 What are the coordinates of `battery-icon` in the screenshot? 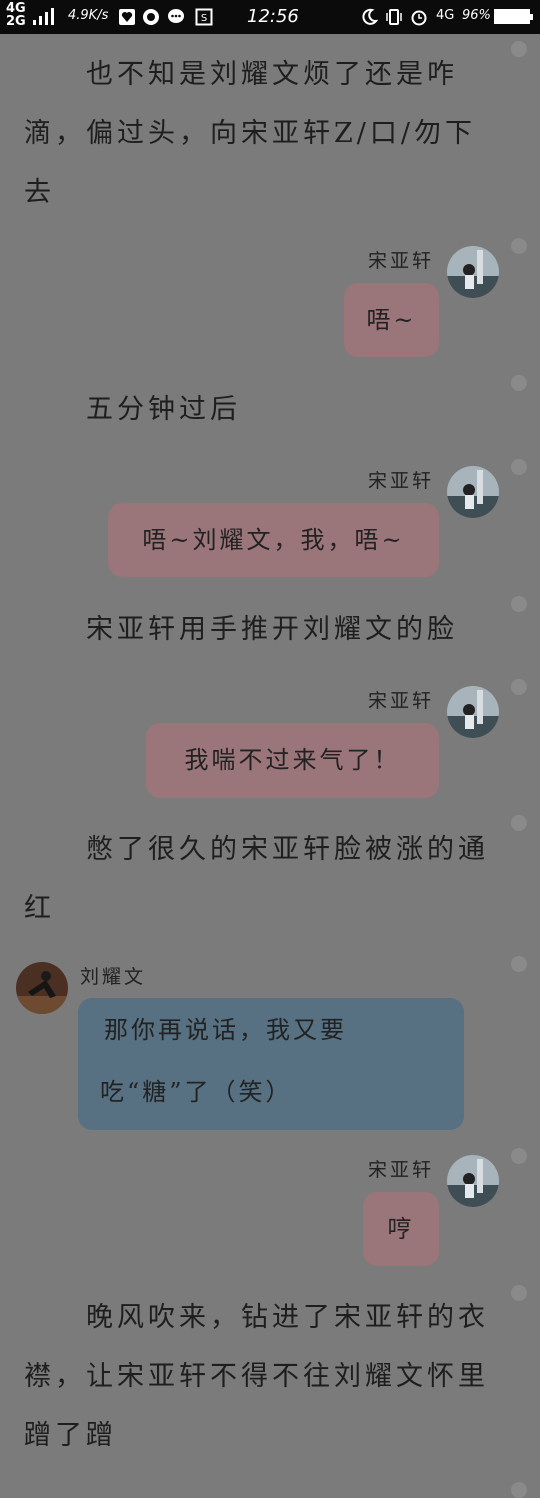 It's located at (513, 16).